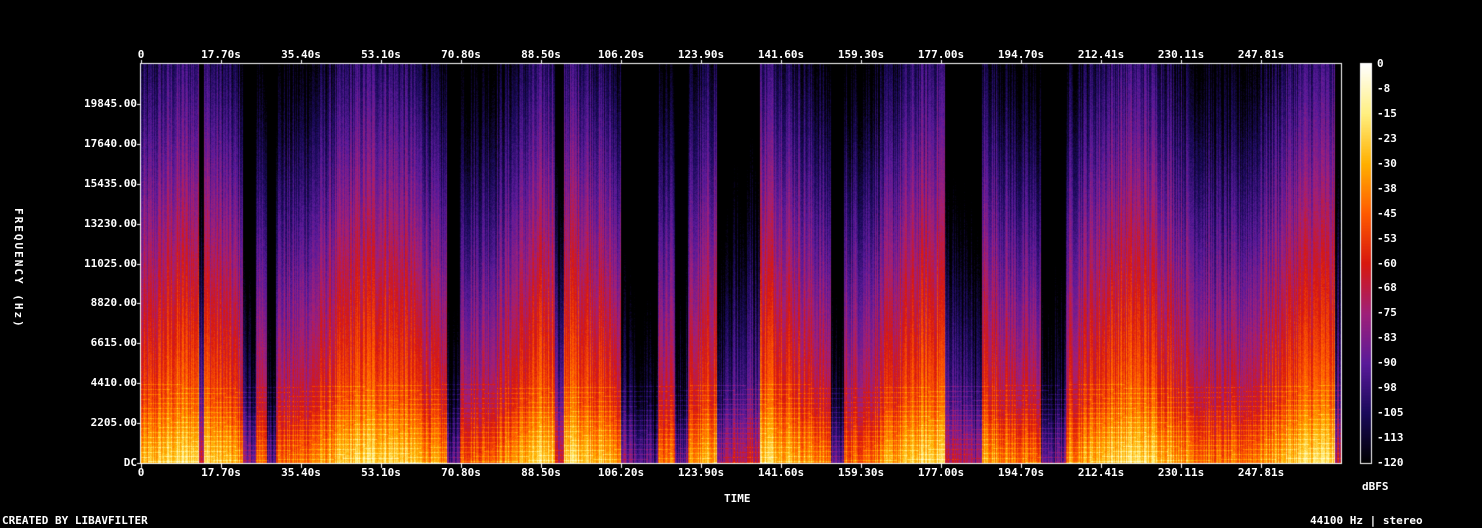  What do you see at coordinates (737, 498) in the screenshot?
I see `x-axis-title: TIME` at bounding box center [737, 498].